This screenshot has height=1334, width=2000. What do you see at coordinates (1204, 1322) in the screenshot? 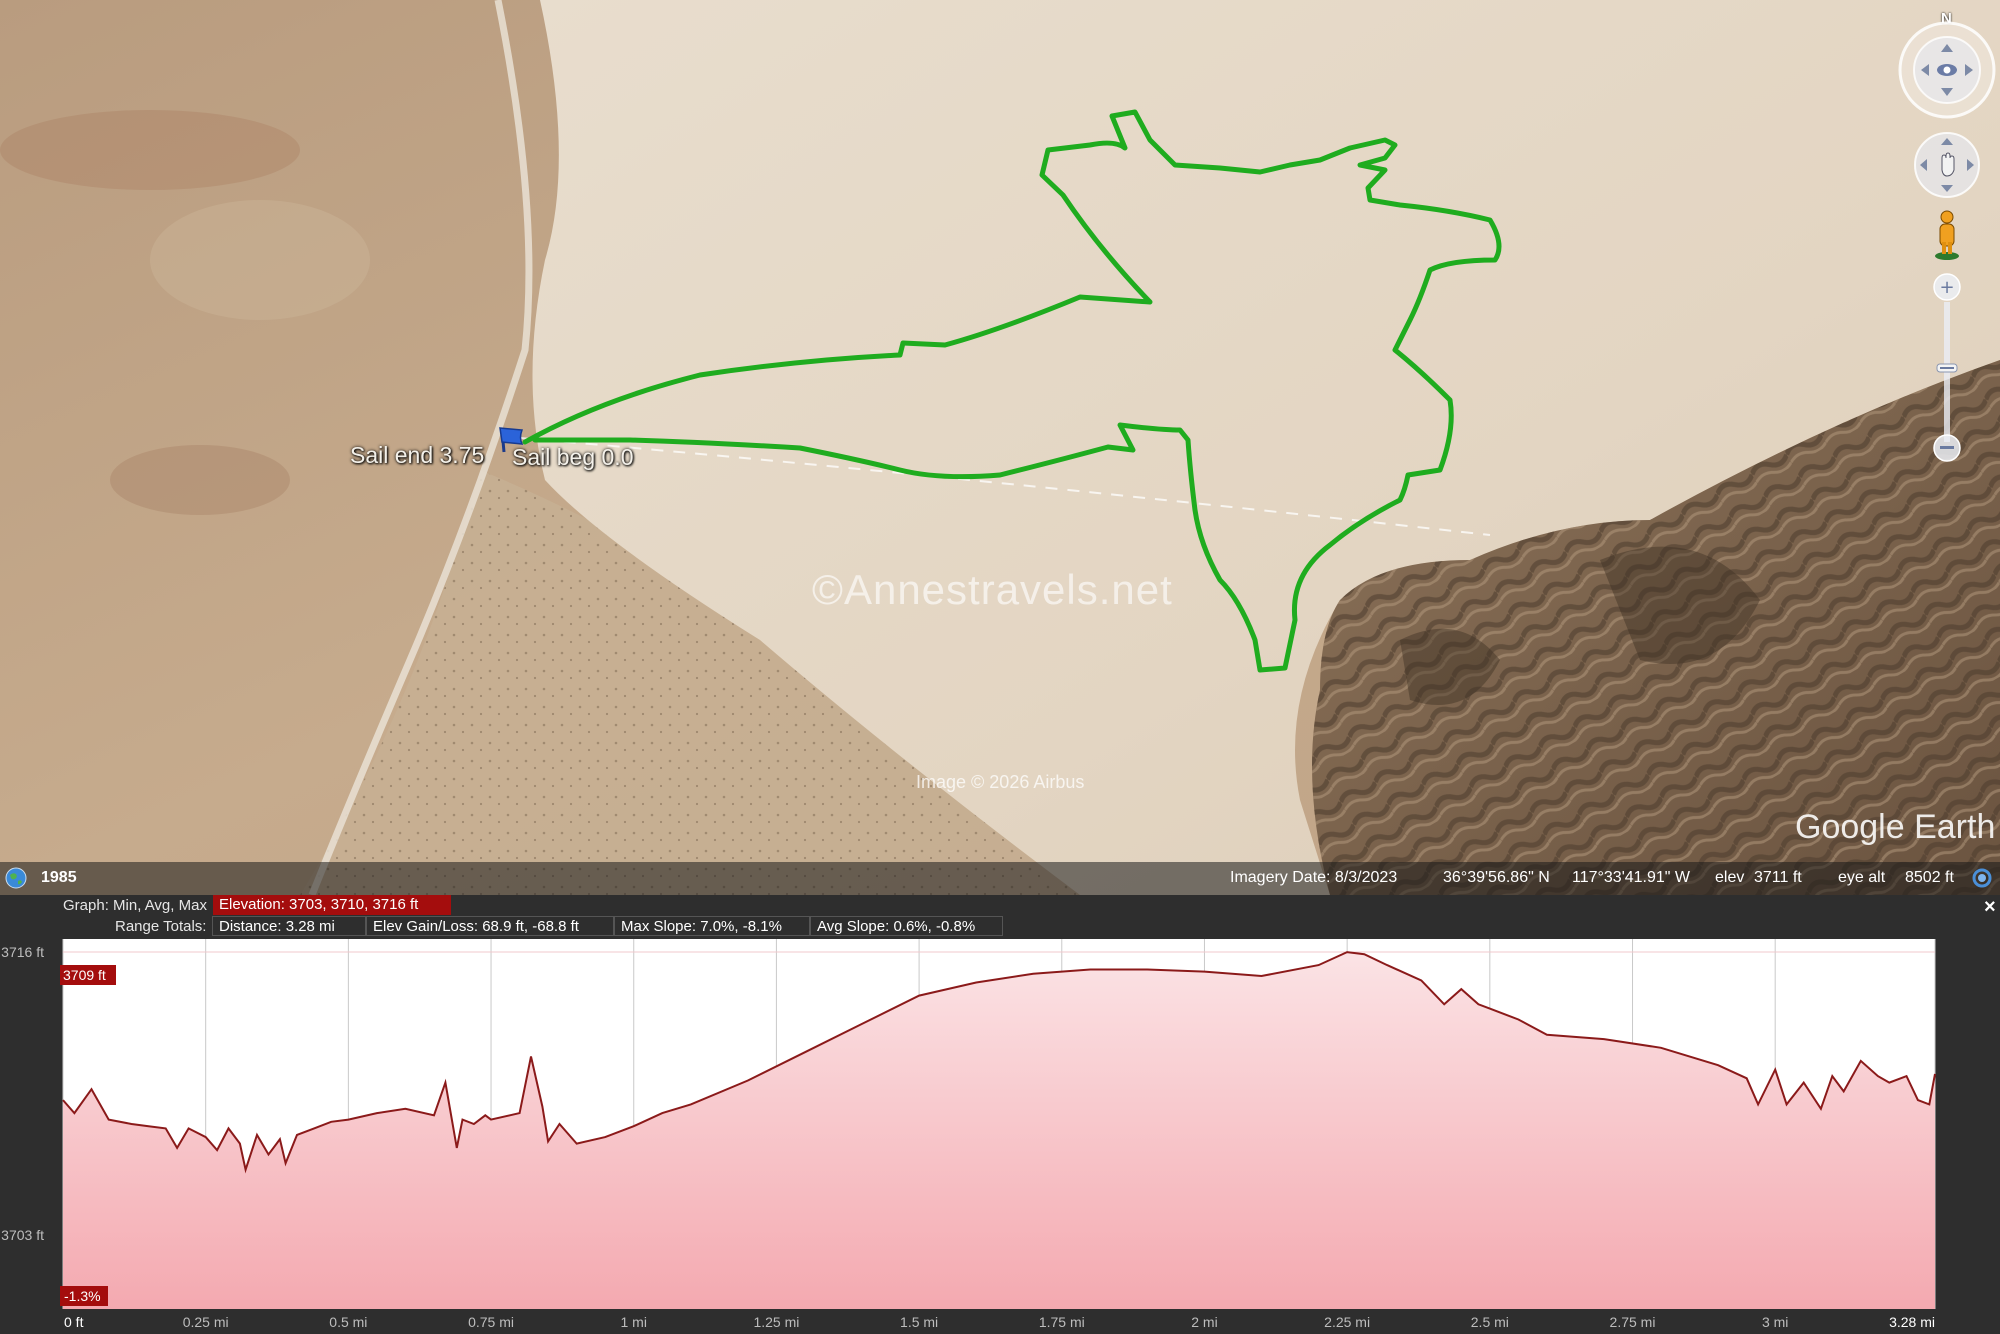
I see `x-tick-label: 2 mi` at bounding box center [1204, 1322].